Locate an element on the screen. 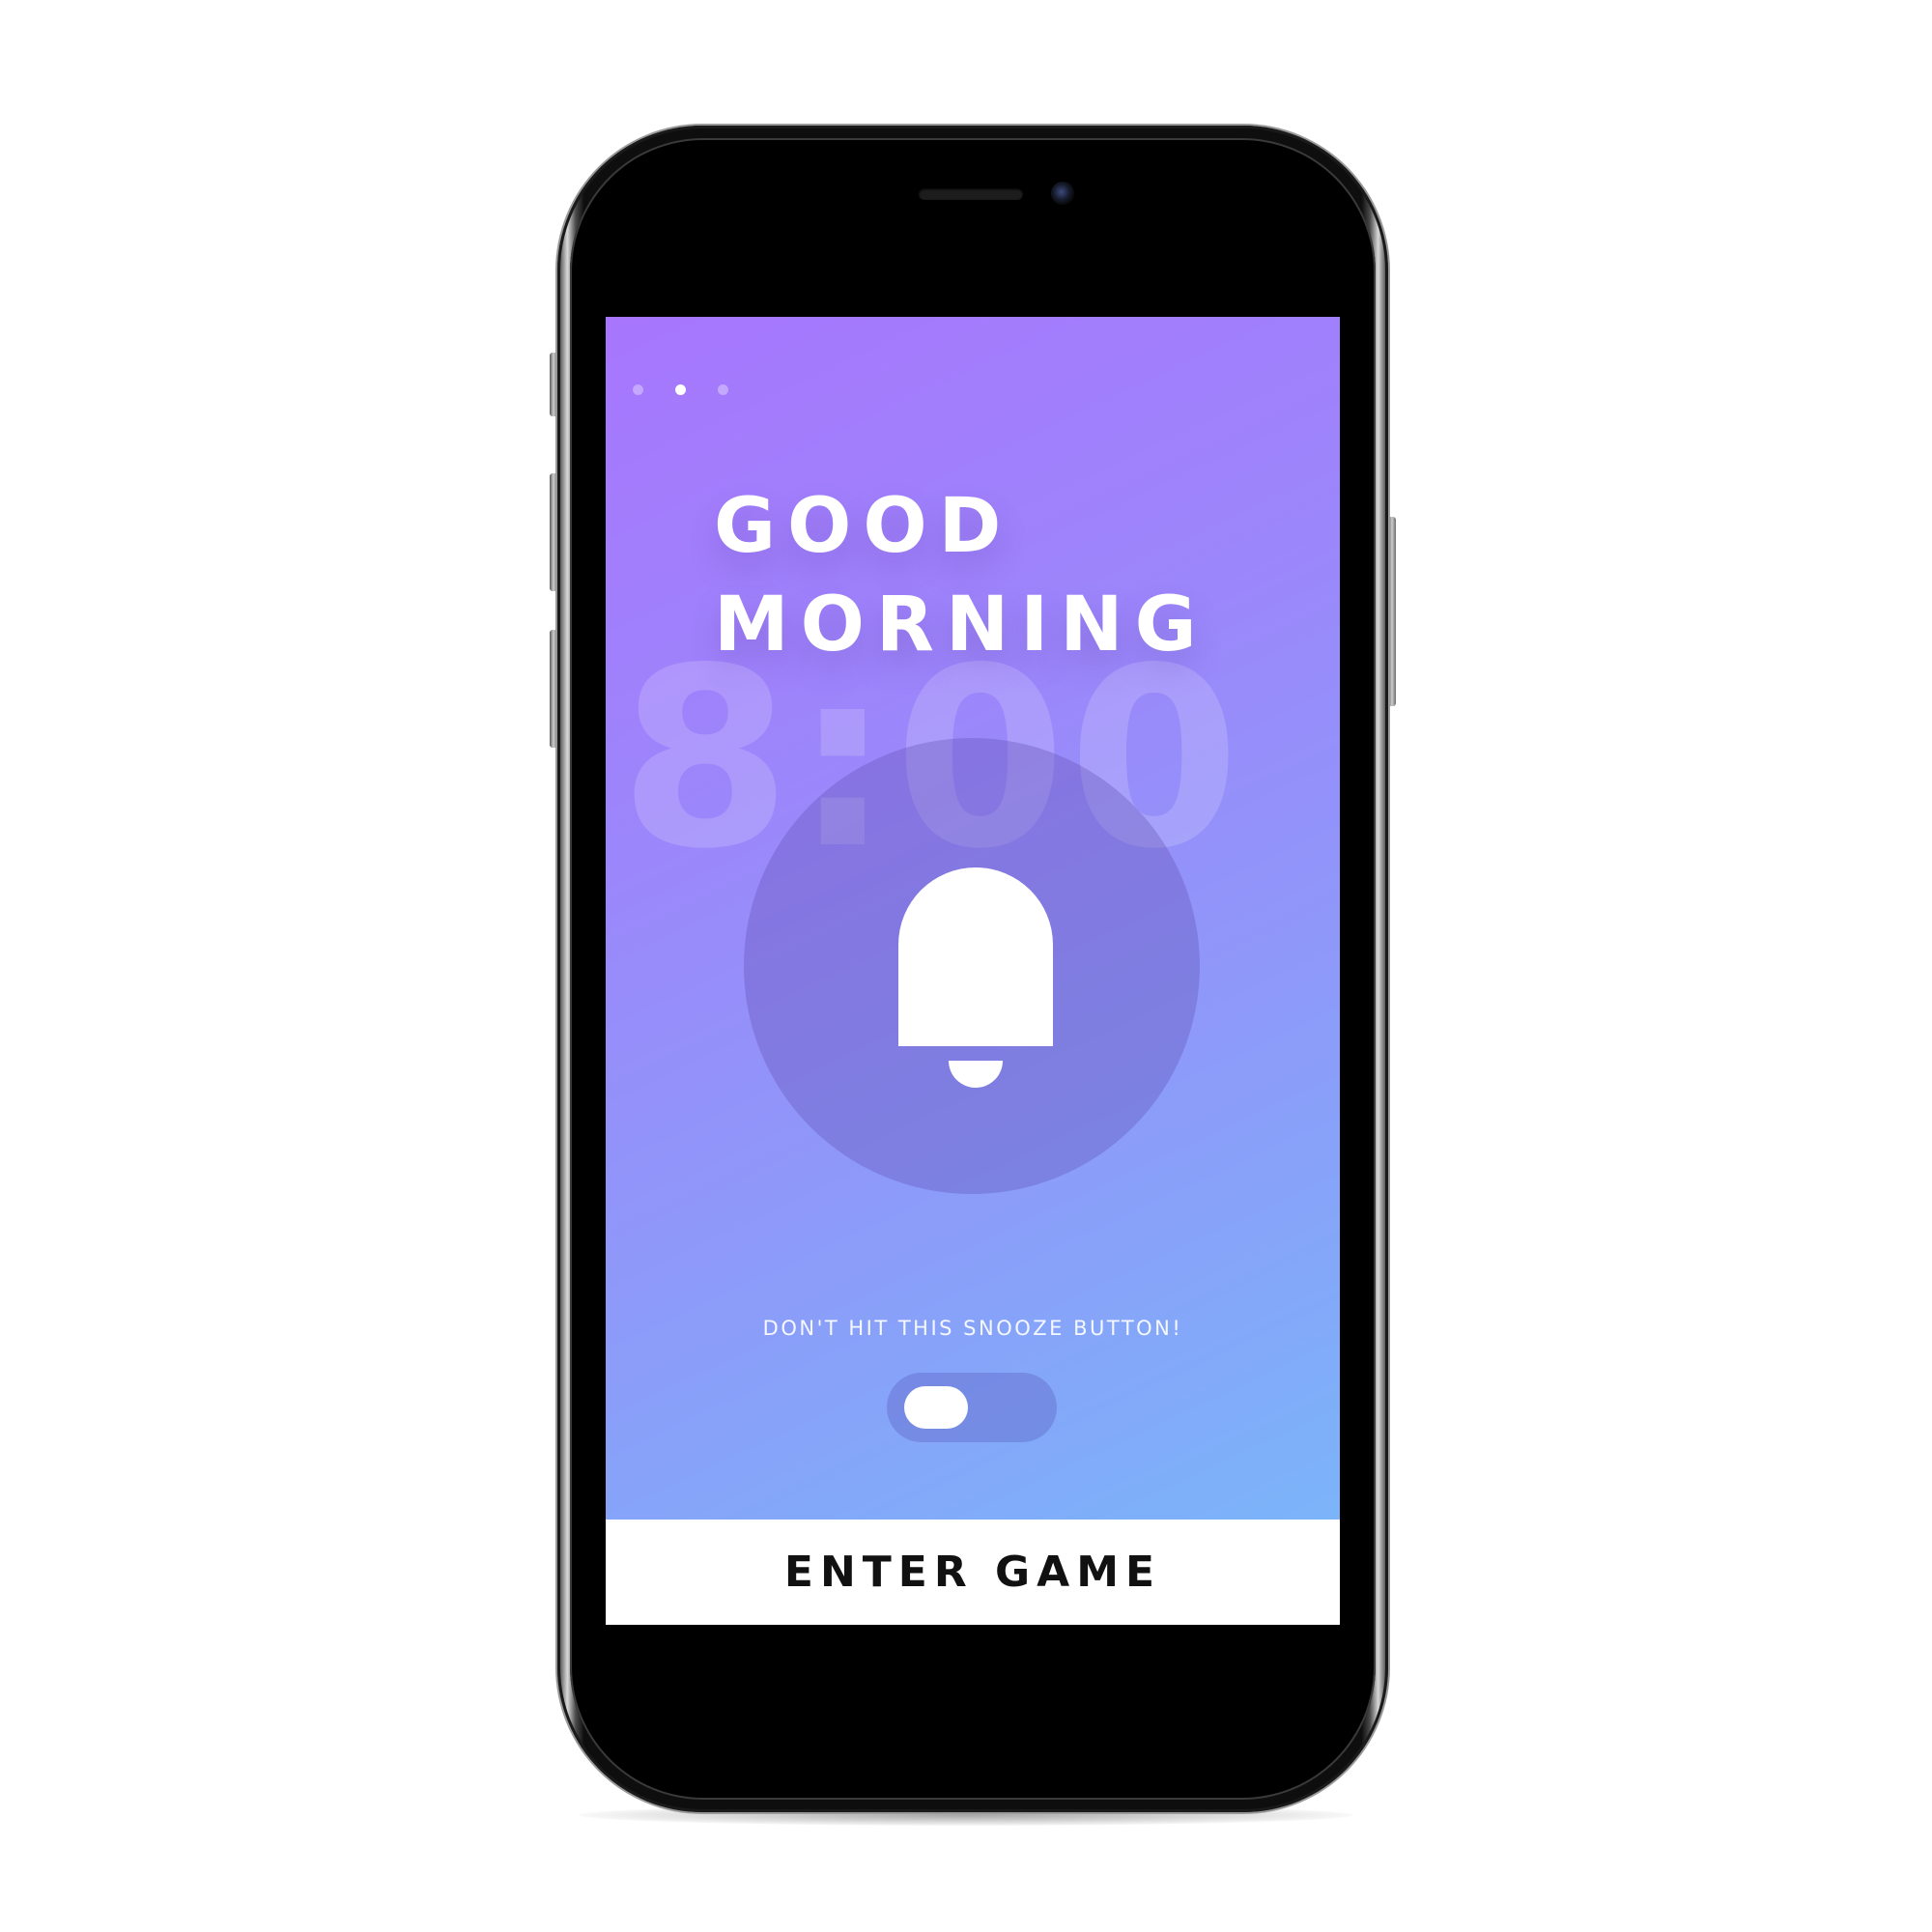 This screenshot has width=1932, height=1932. volume-up-button is located at coordinates (553, 532).